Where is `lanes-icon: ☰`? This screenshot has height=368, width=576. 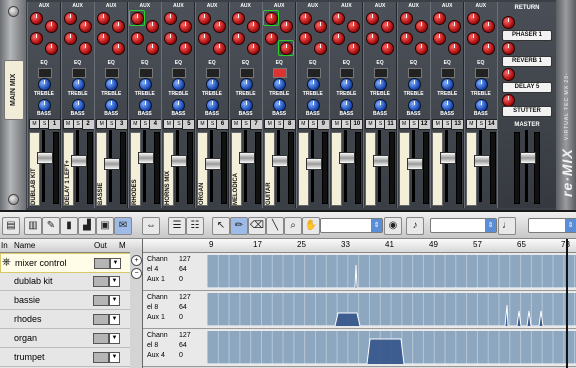
lanes-icon: ☰ is located at coordinates (177, 226).